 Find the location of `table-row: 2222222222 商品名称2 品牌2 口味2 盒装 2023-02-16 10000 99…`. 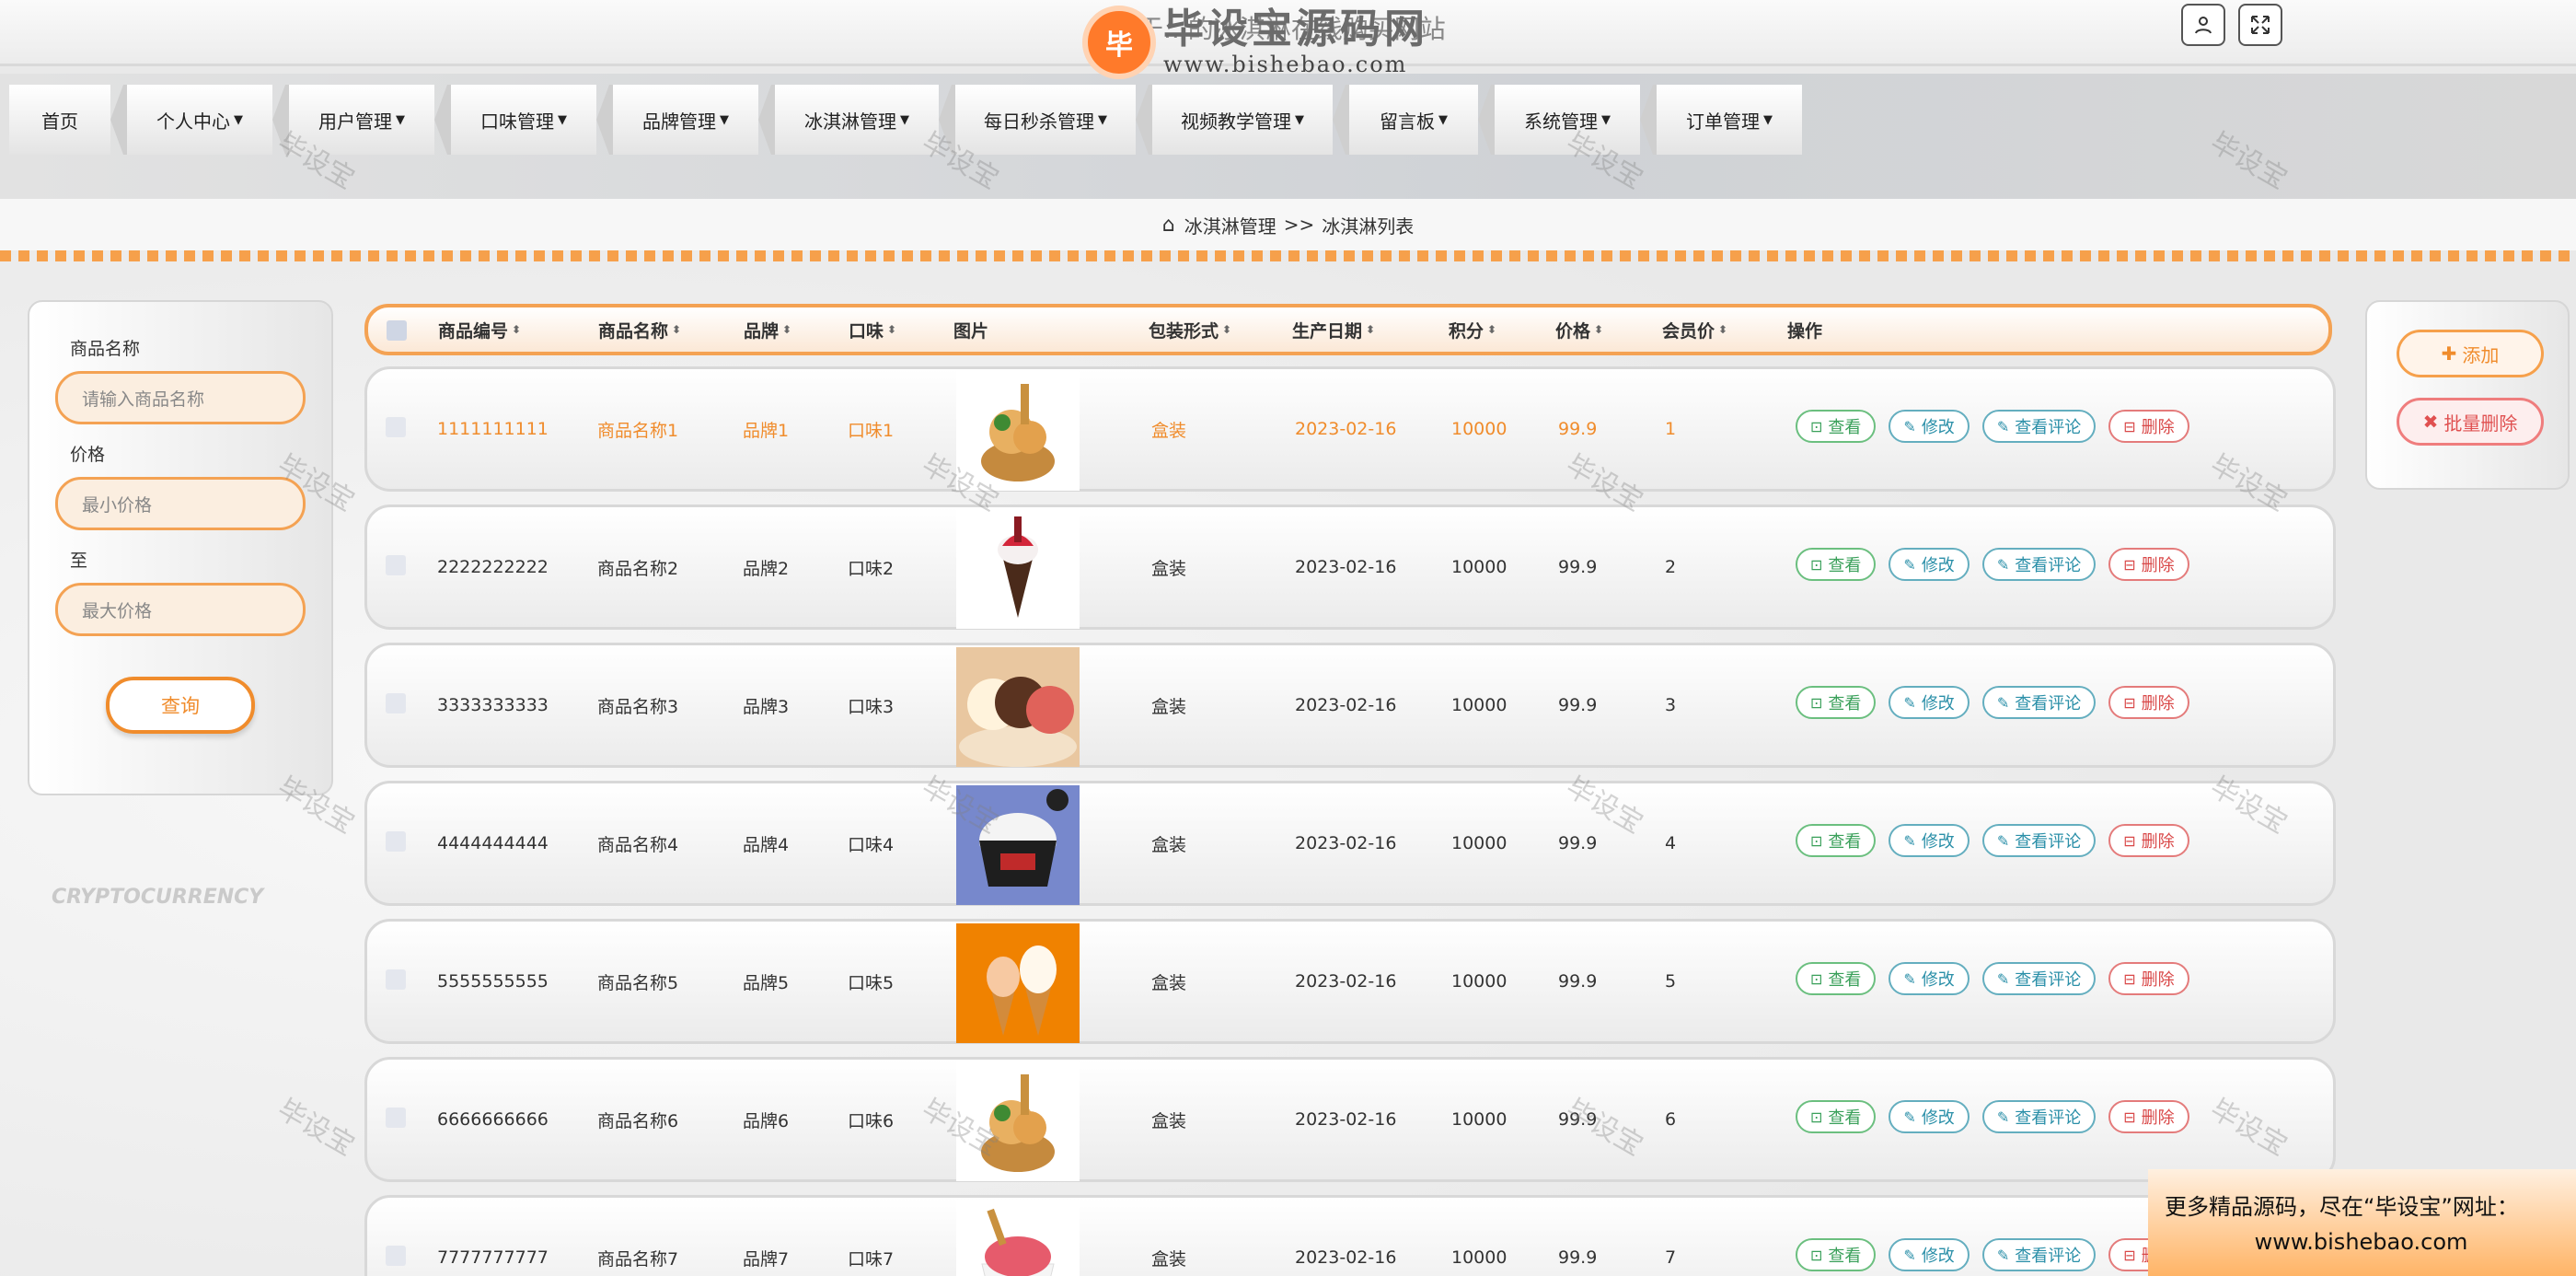

table-row: 2222222222 商品名称2 品牌2 口味2 盒装 2023-02-16 10000 99… is located at coordinates (1350, 567).